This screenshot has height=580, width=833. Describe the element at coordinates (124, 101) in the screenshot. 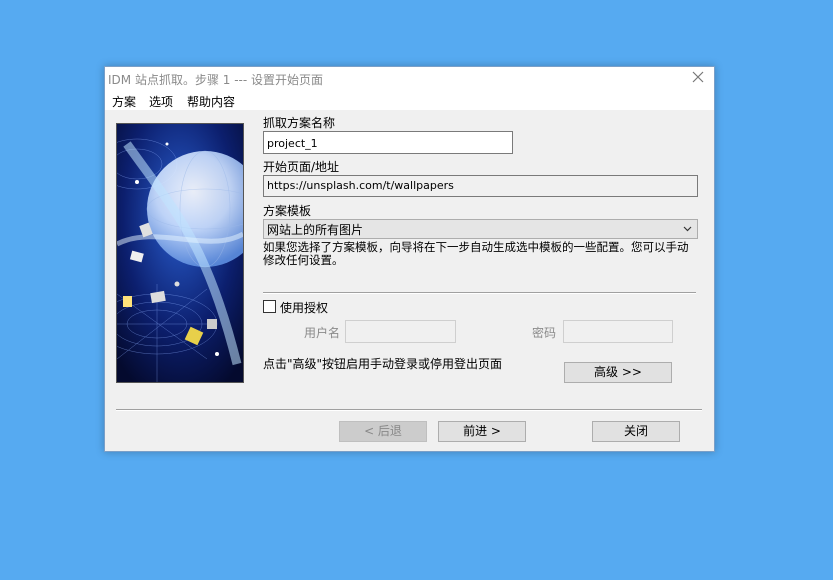

I see `menu-item-scheme: 方案` at that location.